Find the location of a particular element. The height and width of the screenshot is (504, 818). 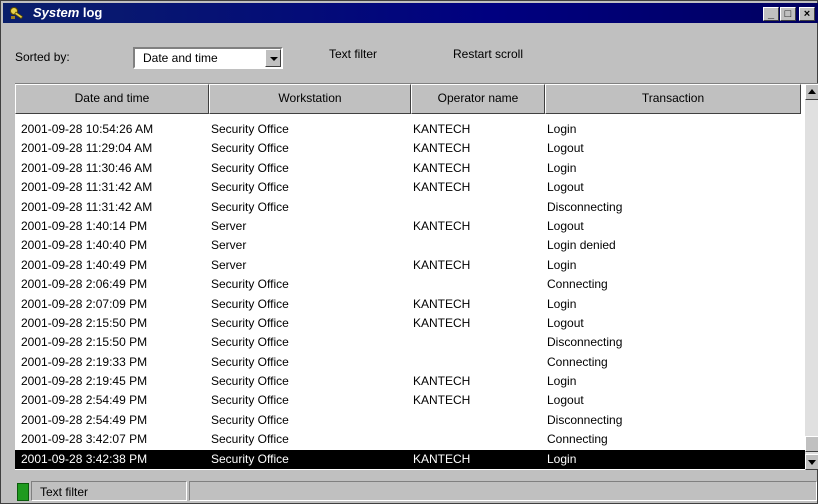

cell-date: 2001-09-28 1:40:14 PM is located at coordinates (84, 225).